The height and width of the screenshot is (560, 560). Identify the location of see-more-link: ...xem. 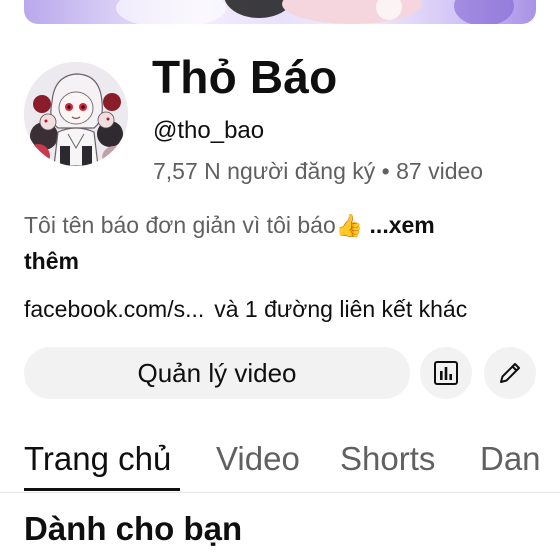
(402, 225).